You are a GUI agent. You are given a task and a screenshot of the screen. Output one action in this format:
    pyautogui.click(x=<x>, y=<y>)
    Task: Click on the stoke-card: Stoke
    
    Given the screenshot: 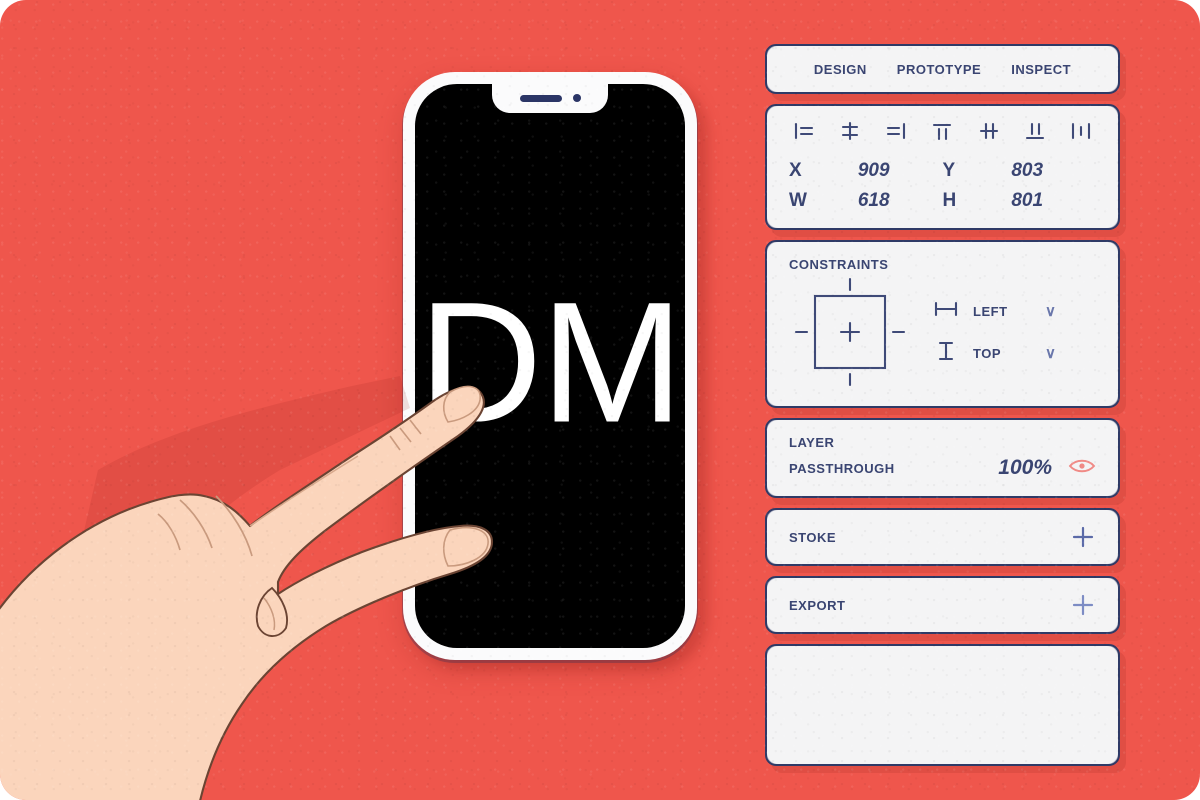 What is the action you would take?
    pyautogui.click(x=942, y=537)
    